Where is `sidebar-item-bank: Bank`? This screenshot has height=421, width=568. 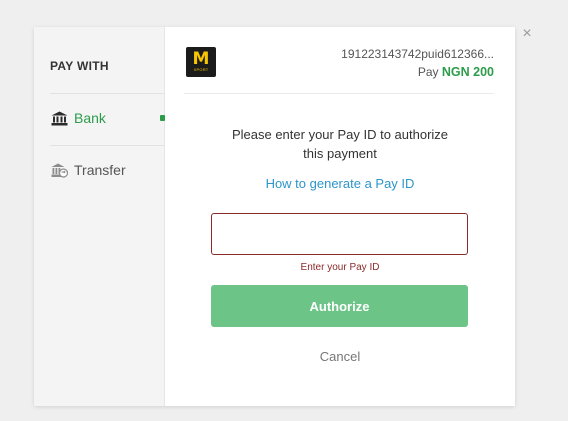 sidebar-item-bank: Bank is located at coordinates (107, 118).